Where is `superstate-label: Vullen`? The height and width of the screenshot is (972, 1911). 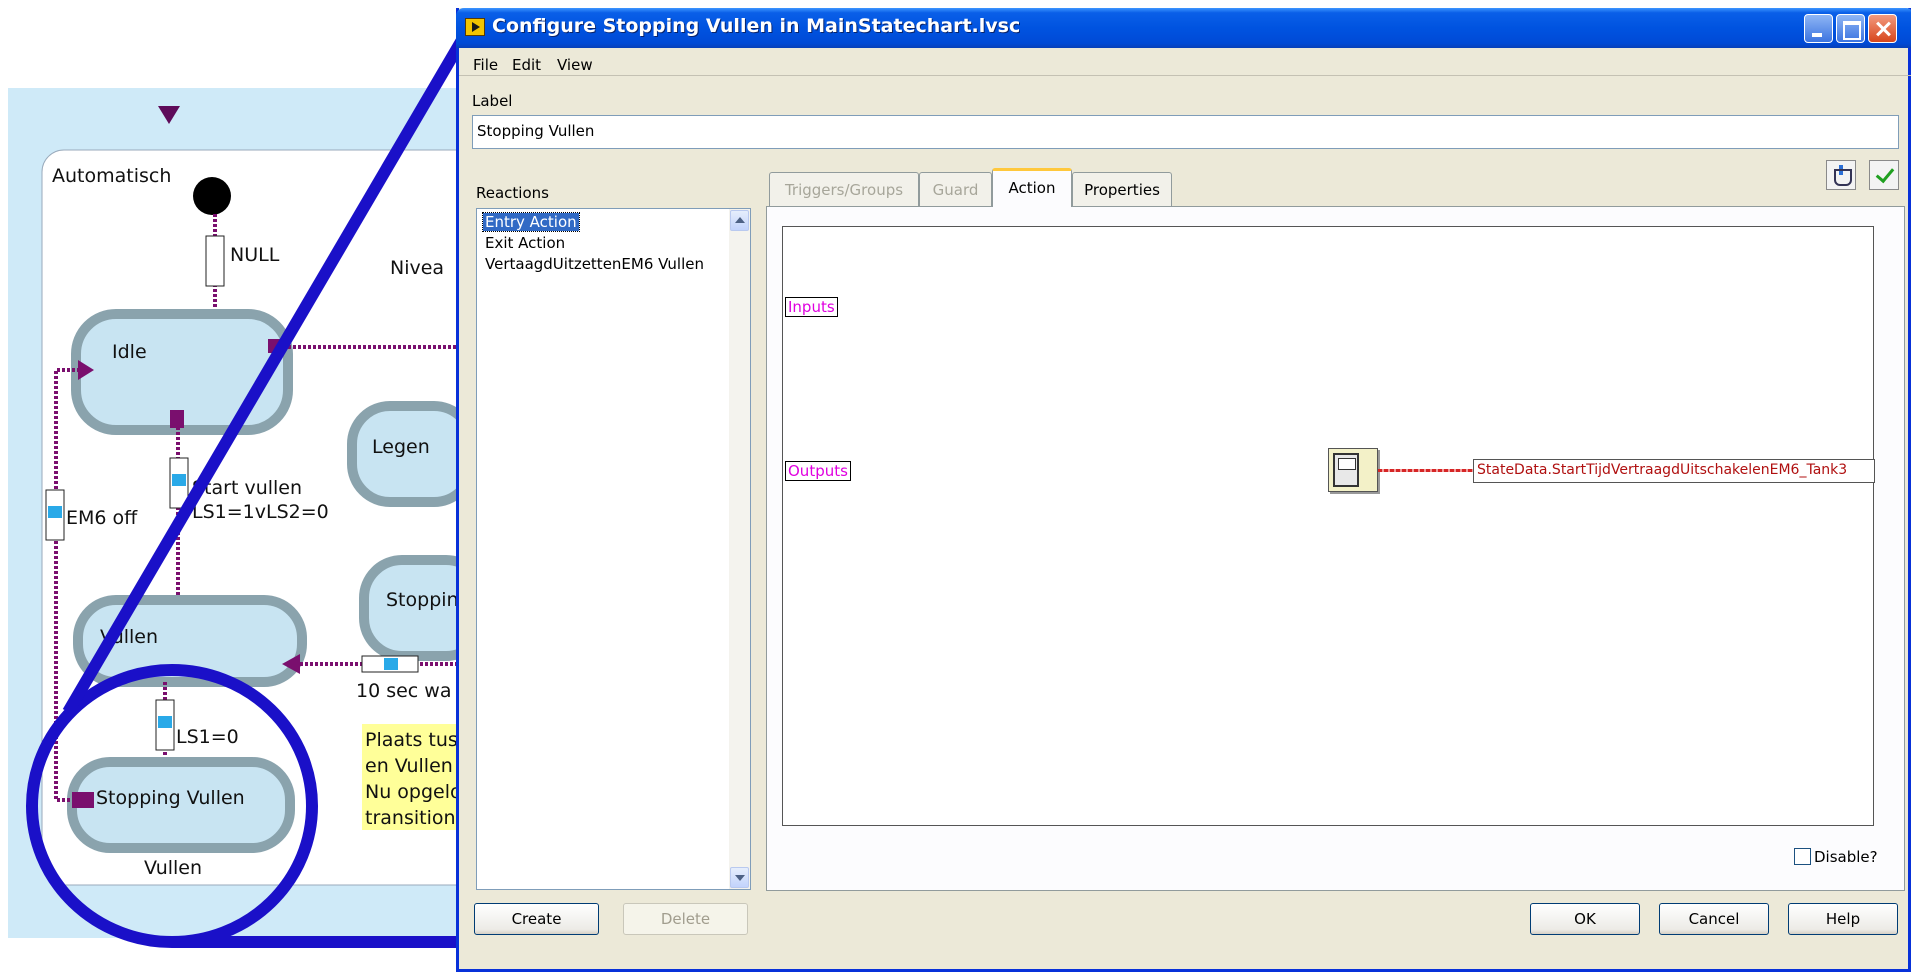
superstate-label: Vullen is located at coordinates (173, 868).